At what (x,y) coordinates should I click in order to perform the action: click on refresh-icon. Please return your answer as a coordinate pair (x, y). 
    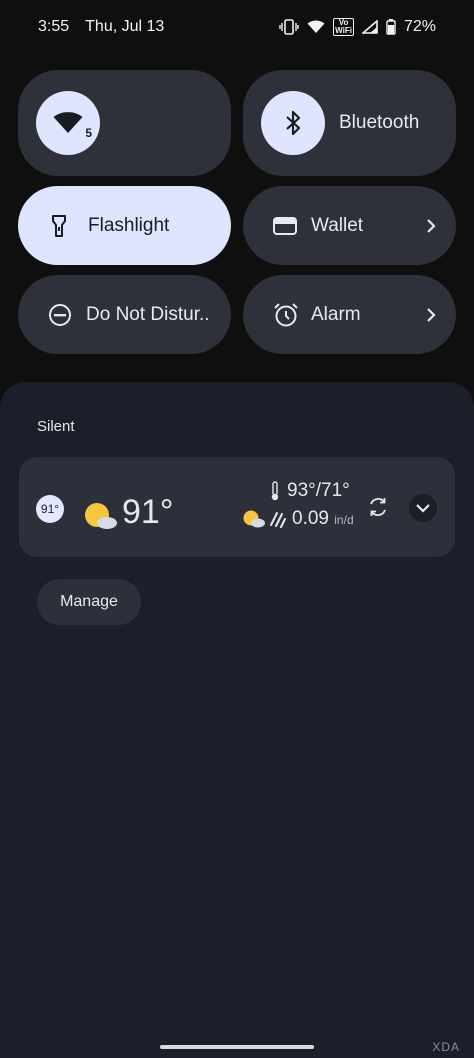
    Looking at the image, I should click on (378, 507).